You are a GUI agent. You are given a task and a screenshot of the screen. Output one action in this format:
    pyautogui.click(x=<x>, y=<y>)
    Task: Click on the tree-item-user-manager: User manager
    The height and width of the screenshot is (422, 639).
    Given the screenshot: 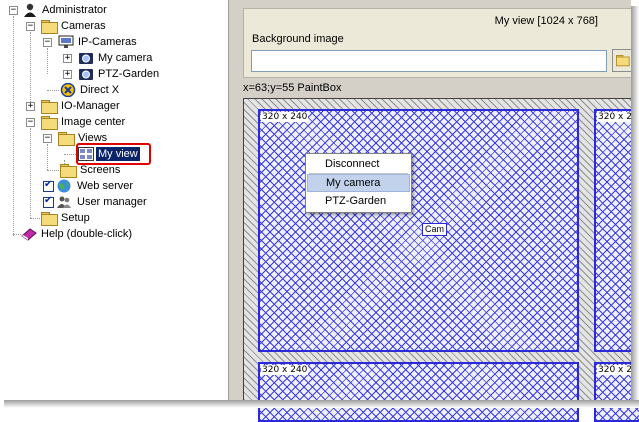 What is the action you would take?
    pyautogui.click(x=80, y=202)
    